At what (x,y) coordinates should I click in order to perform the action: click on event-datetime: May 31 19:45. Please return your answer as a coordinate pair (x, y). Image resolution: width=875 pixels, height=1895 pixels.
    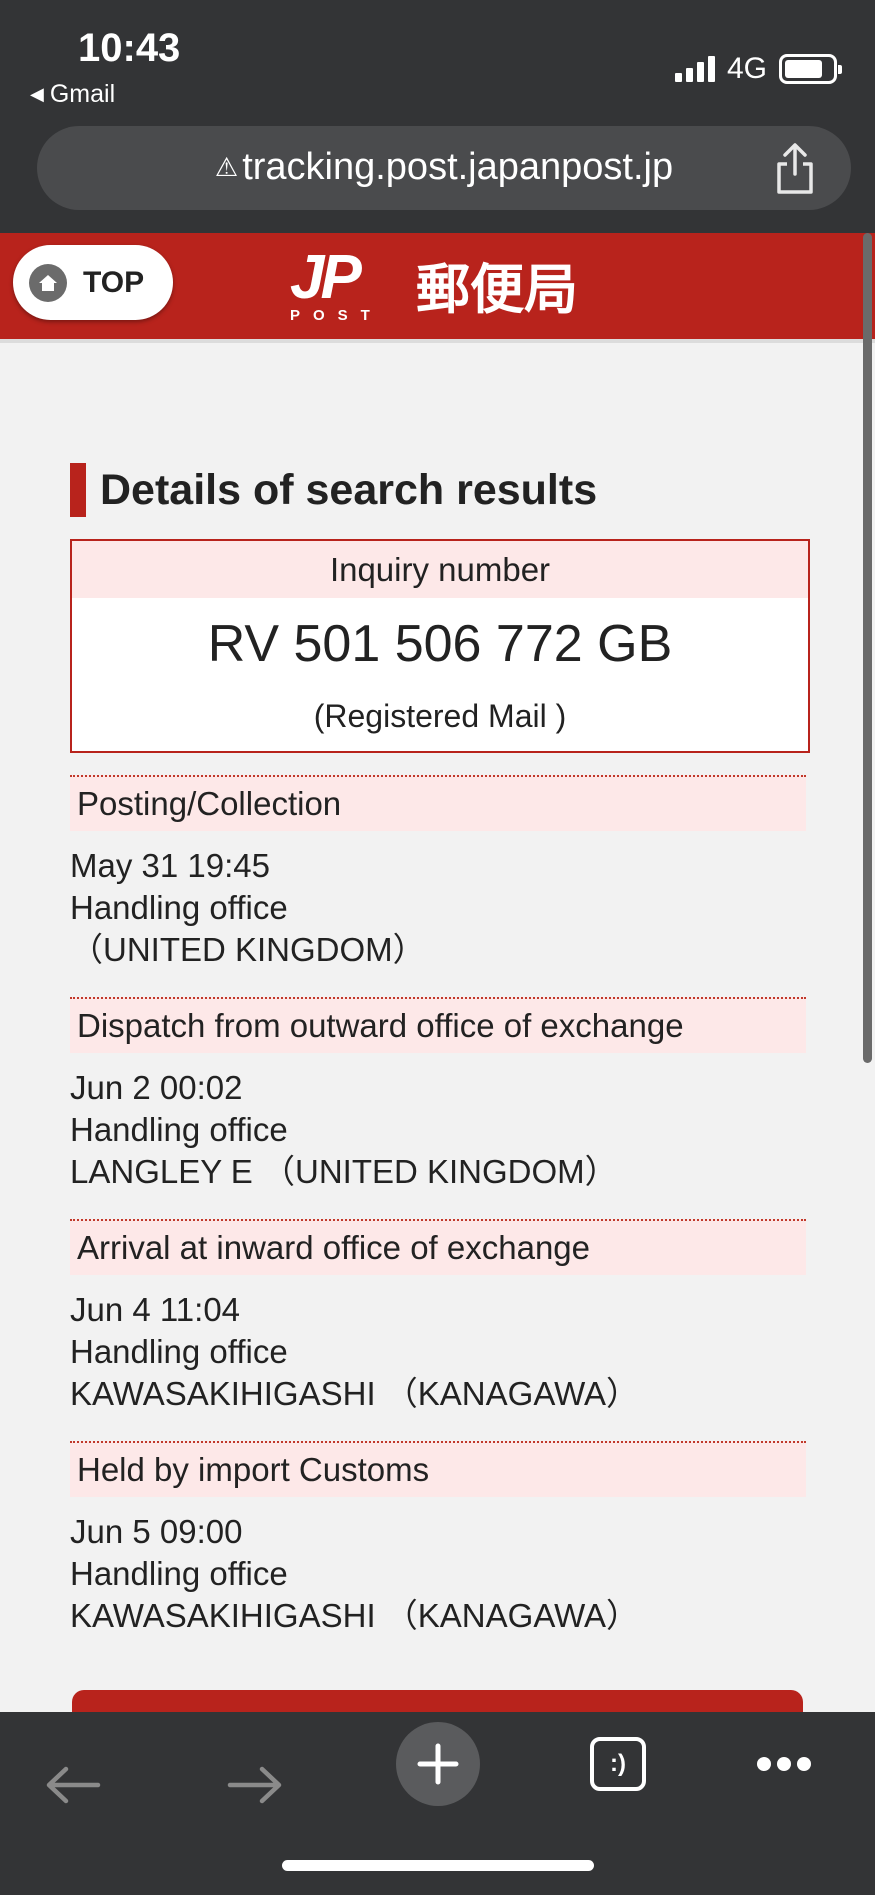
    Looking at the image, I should click on (170, 865).